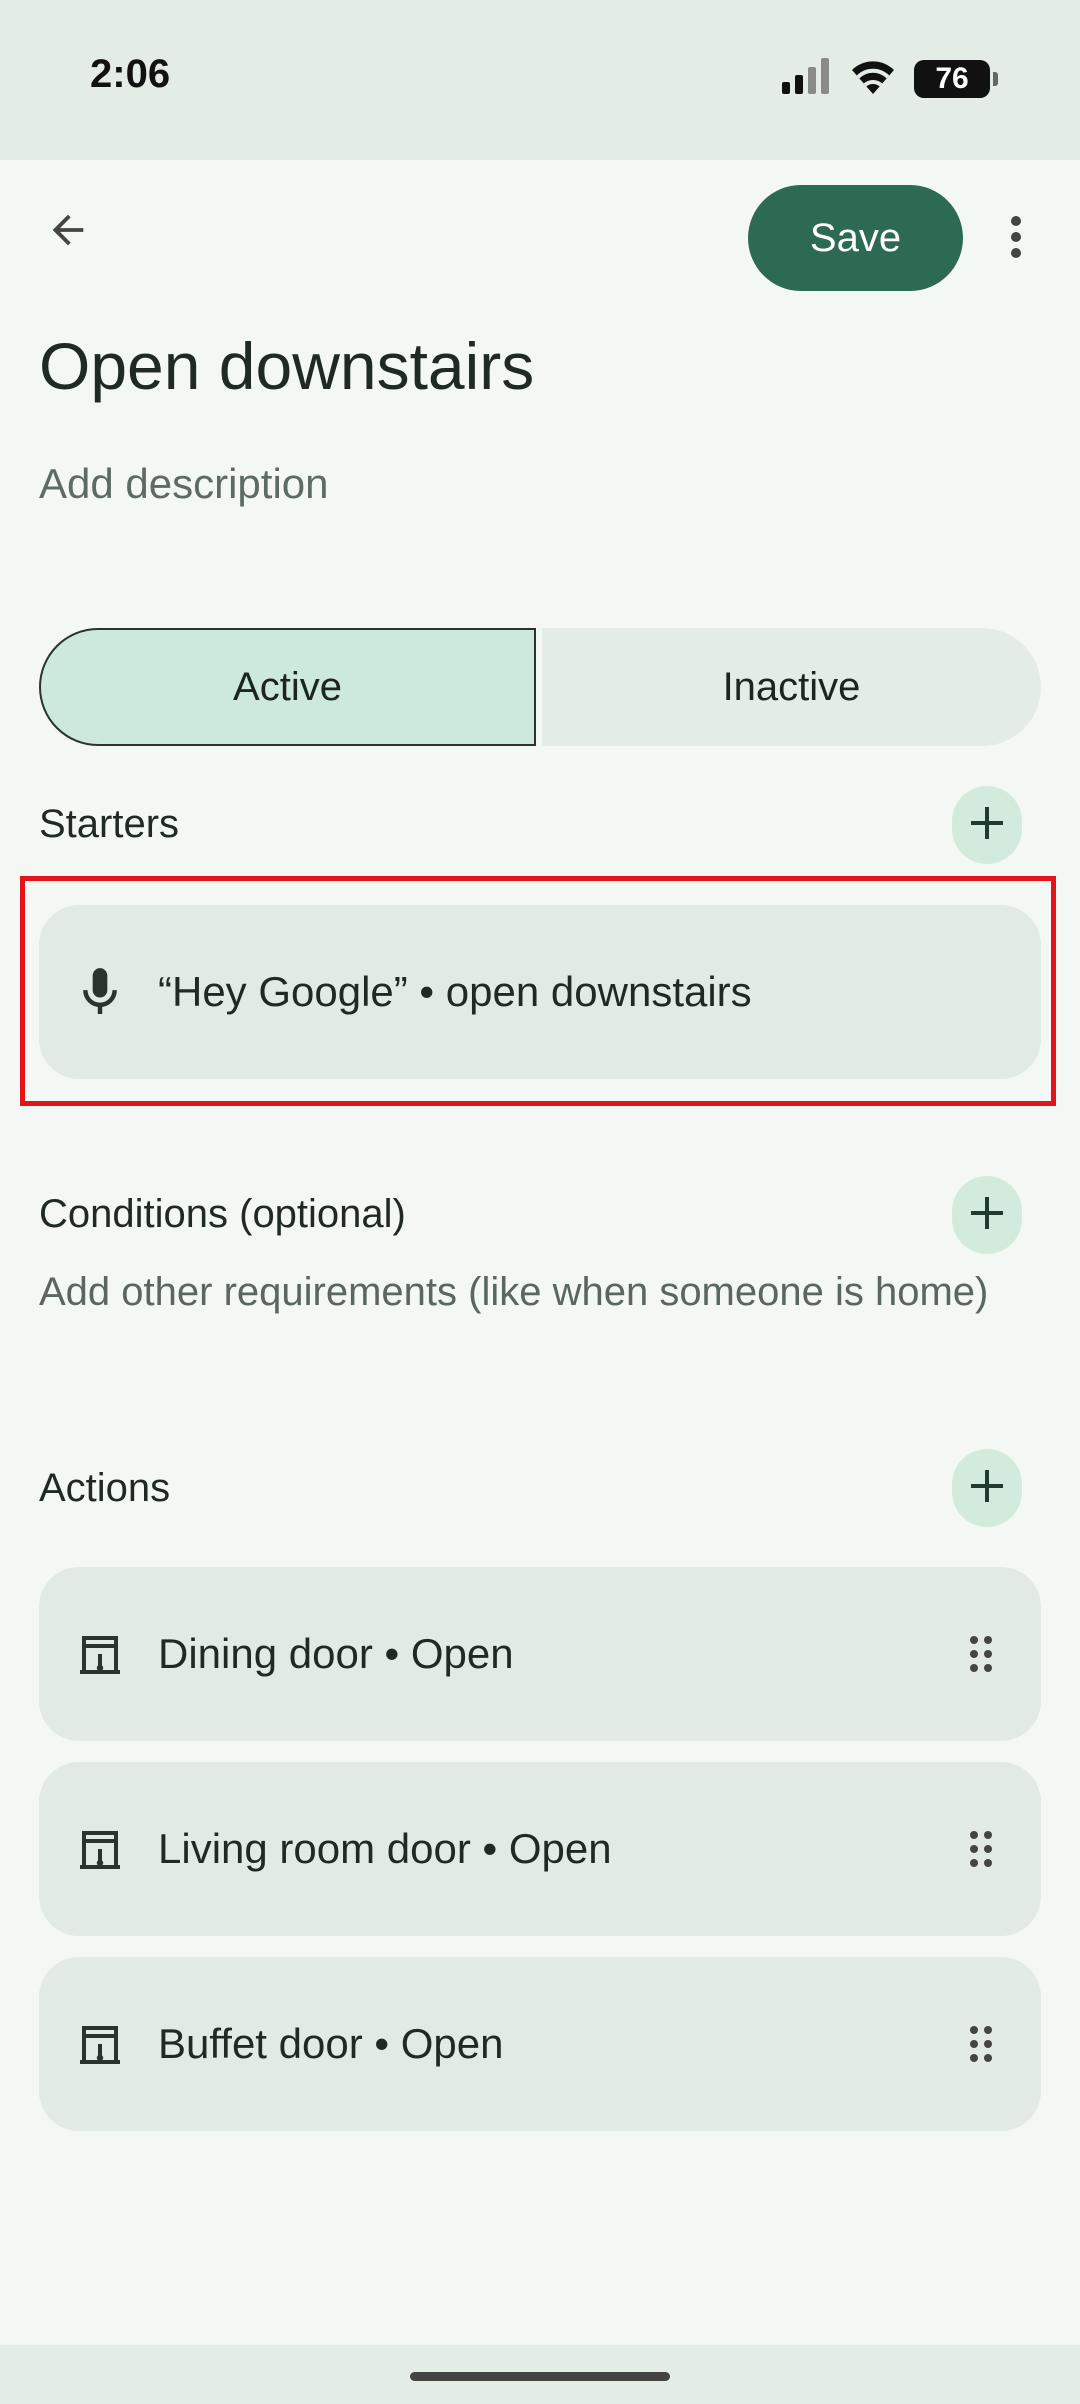 The width and height of the screenshot is (1080, 2404). What do you see at coordinates (873, 78) in the screenshot?
I see `wifi-icon` at bounding box center [873, 78].